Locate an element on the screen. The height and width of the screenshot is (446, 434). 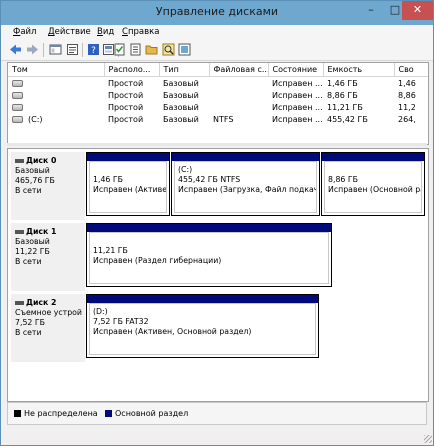
partition-size: 1,46 ГБ is located at coordinates (108, 179).